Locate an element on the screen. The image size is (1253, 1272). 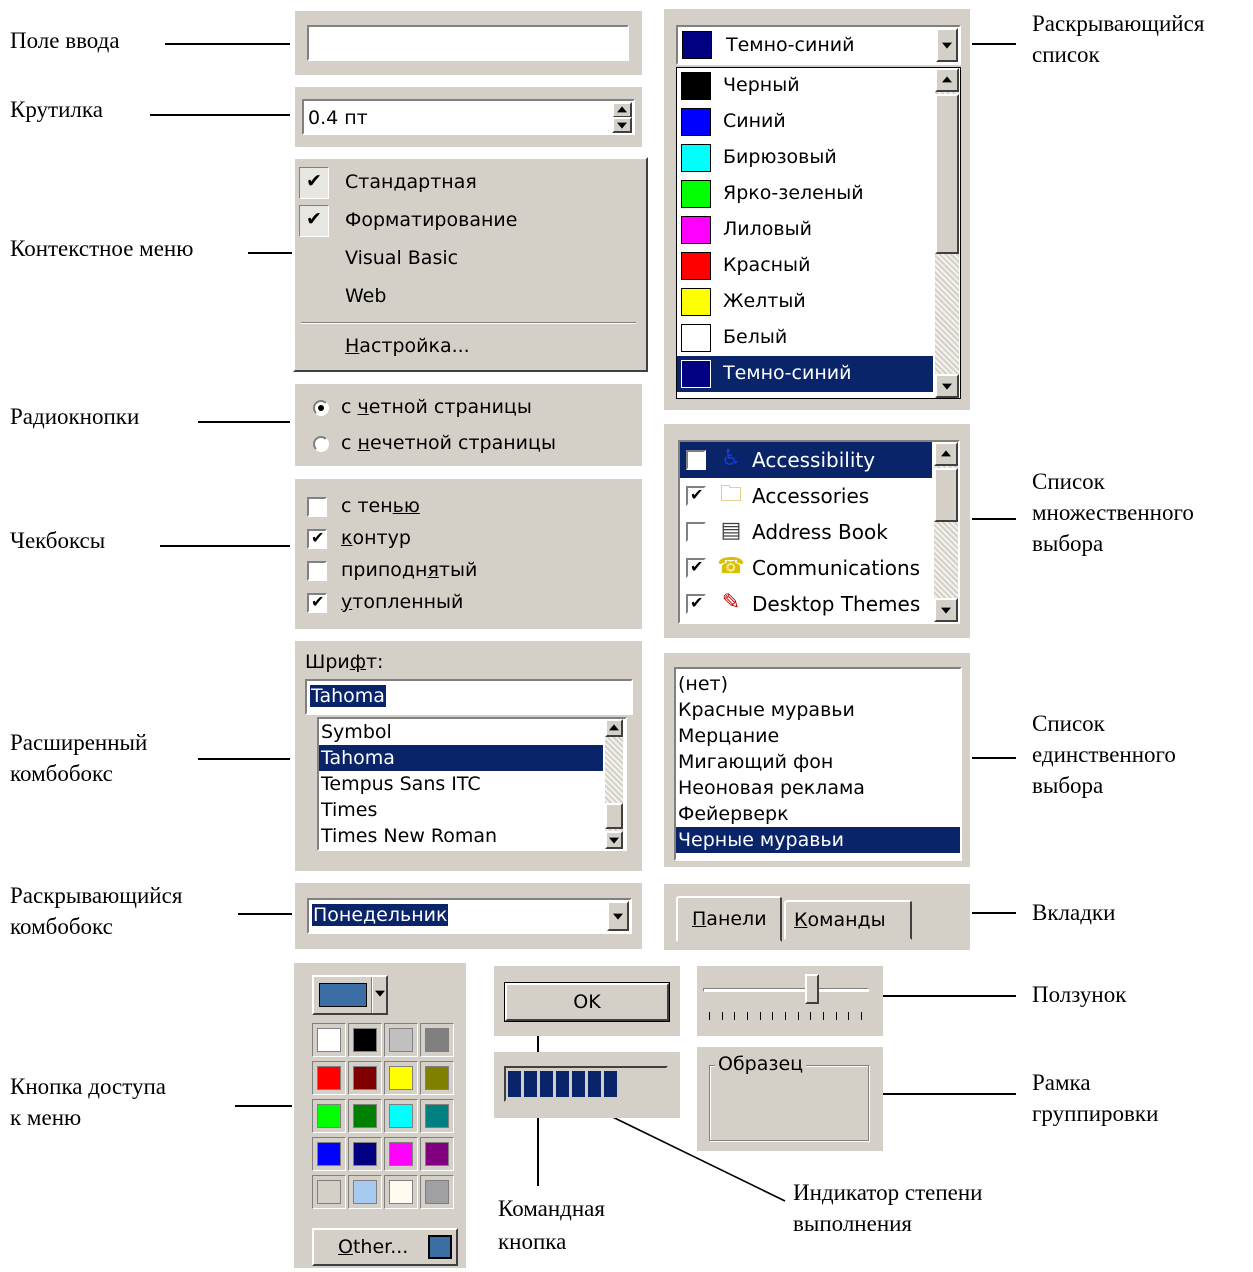
color-swatch is located at coordinates (437, 1154).